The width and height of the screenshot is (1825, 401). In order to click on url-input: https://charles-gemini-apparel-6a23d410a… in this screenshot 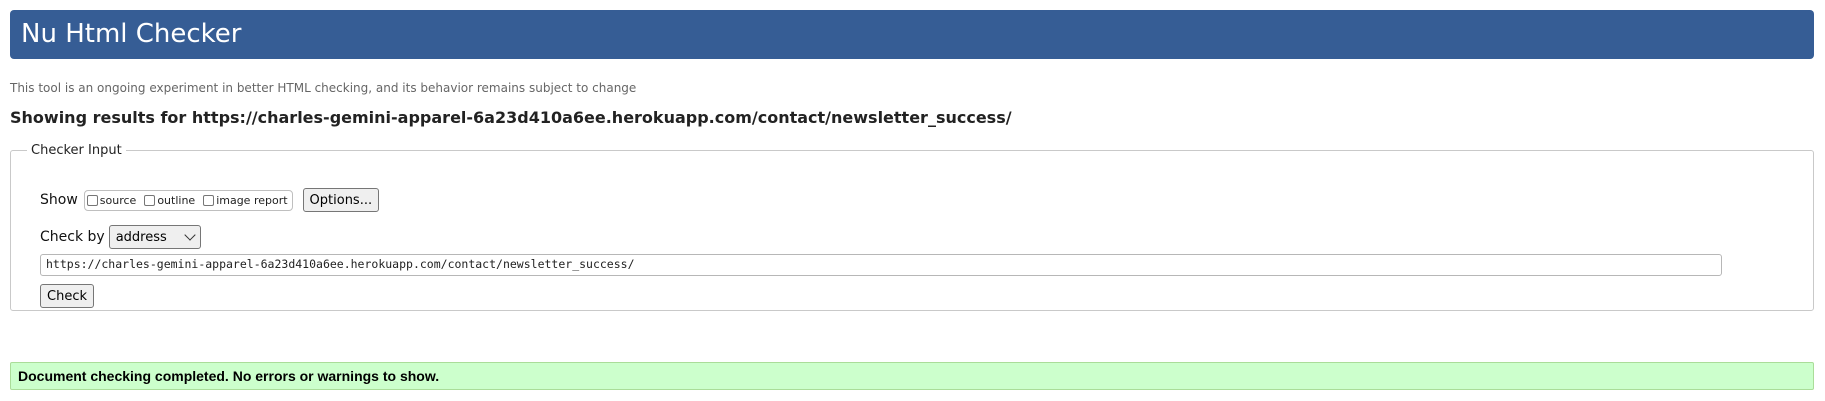, I will do `click(881, 265)`.